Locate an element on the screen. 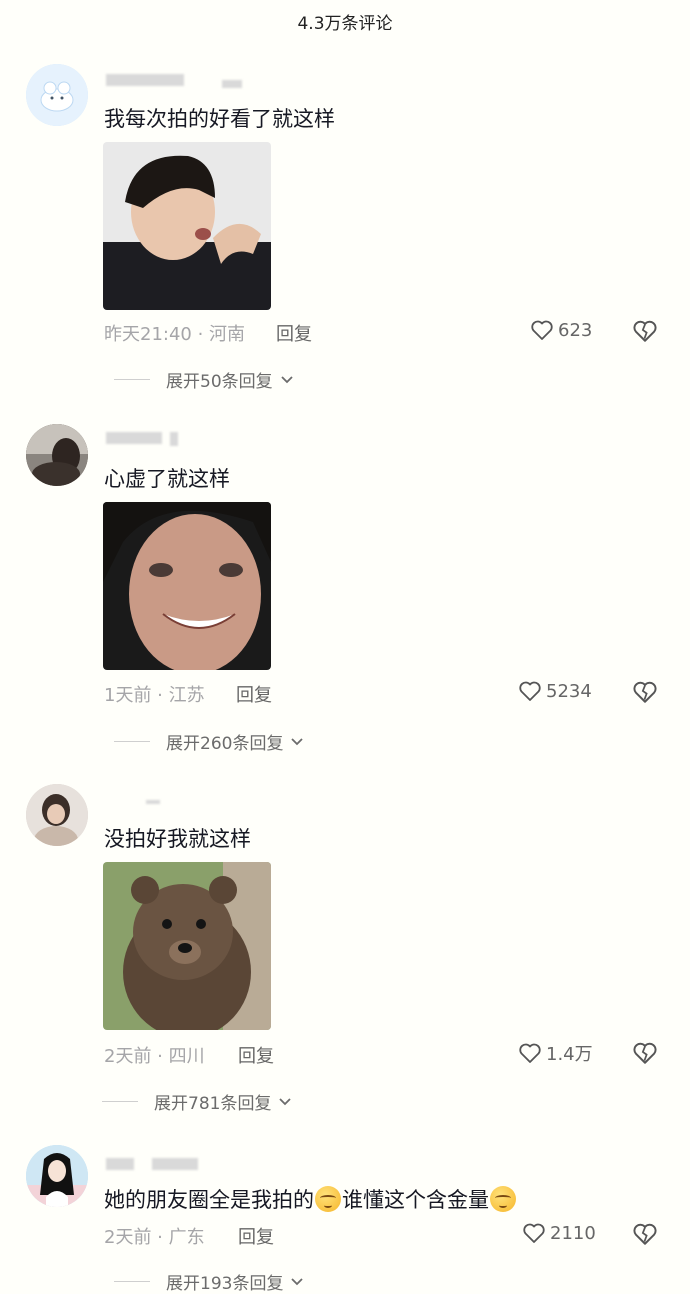  expand-replies-button: 展开260条回复 is located at coordinates (209, 741).